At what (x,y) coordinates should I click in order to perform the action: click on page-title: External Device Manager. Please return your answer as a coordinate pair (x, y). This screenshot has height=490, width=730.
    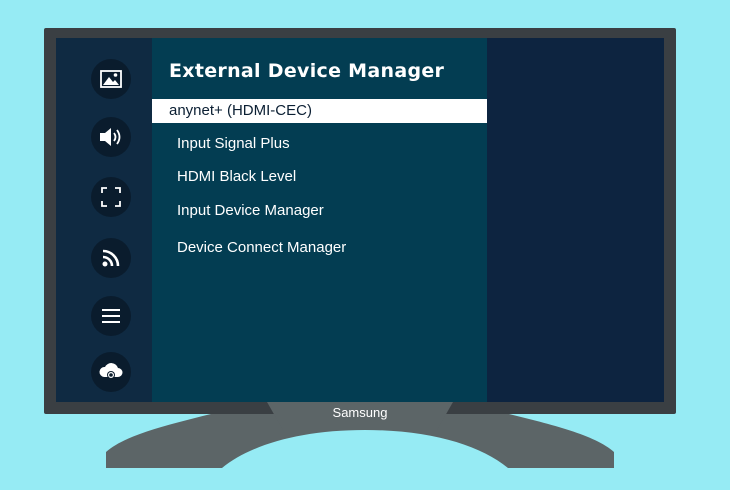
    Looking at the image, I should click on (307, 71).